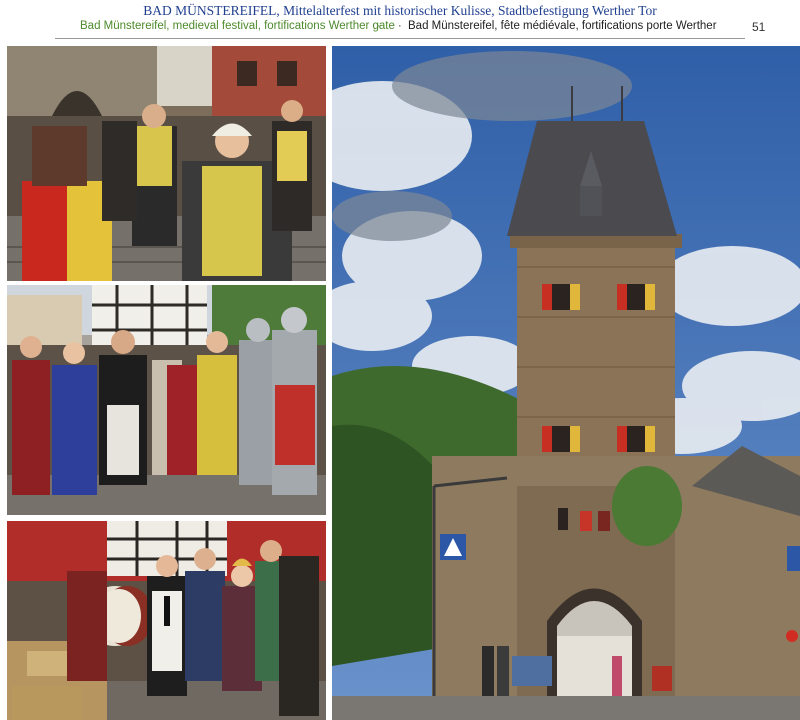  What do you see at coordinates (400, 38) in the screenshot?
I see `header-rule` at bounding box center [400, 38].